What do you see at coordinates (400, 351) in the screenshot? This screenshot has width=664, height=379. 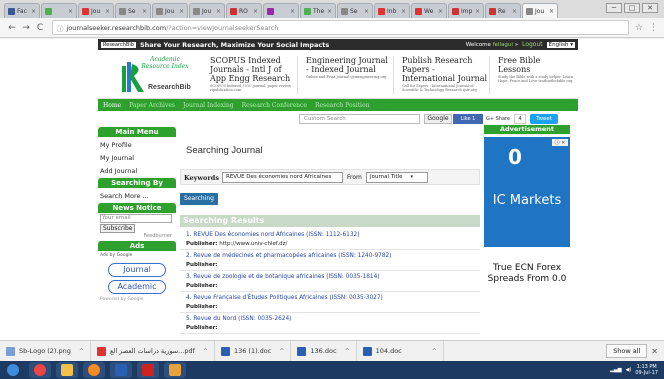 I see `download-item: 104.doc ^` at bounding box center [400, 351].